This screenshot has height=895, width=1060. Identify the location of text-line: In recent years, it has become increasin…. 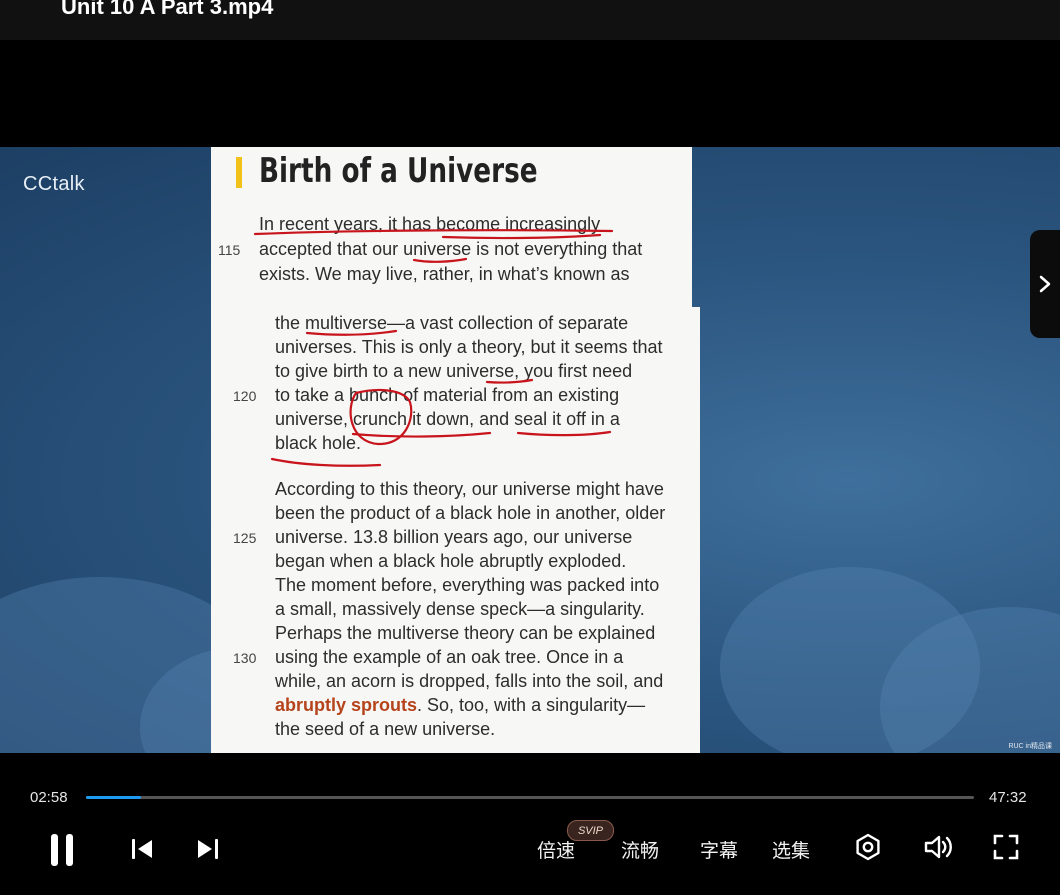
(430, 224).